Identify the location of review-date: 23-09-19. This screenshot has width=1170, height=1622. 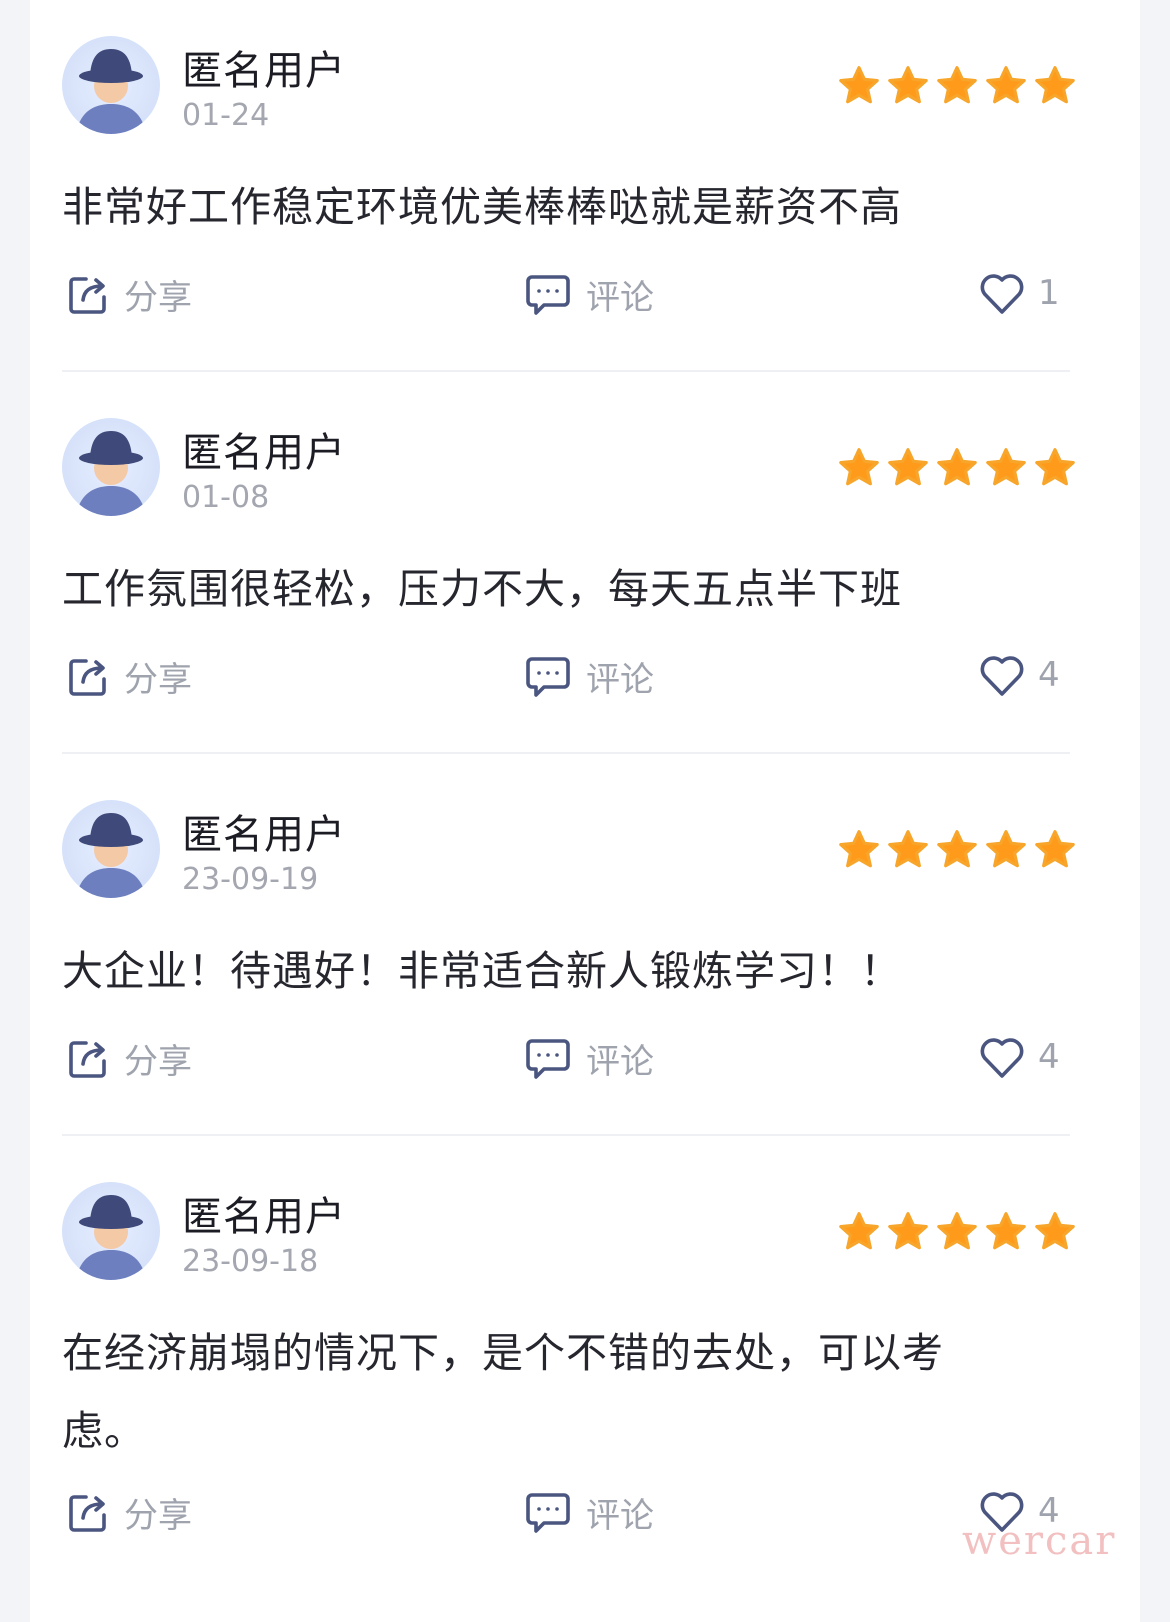
(250, 879).